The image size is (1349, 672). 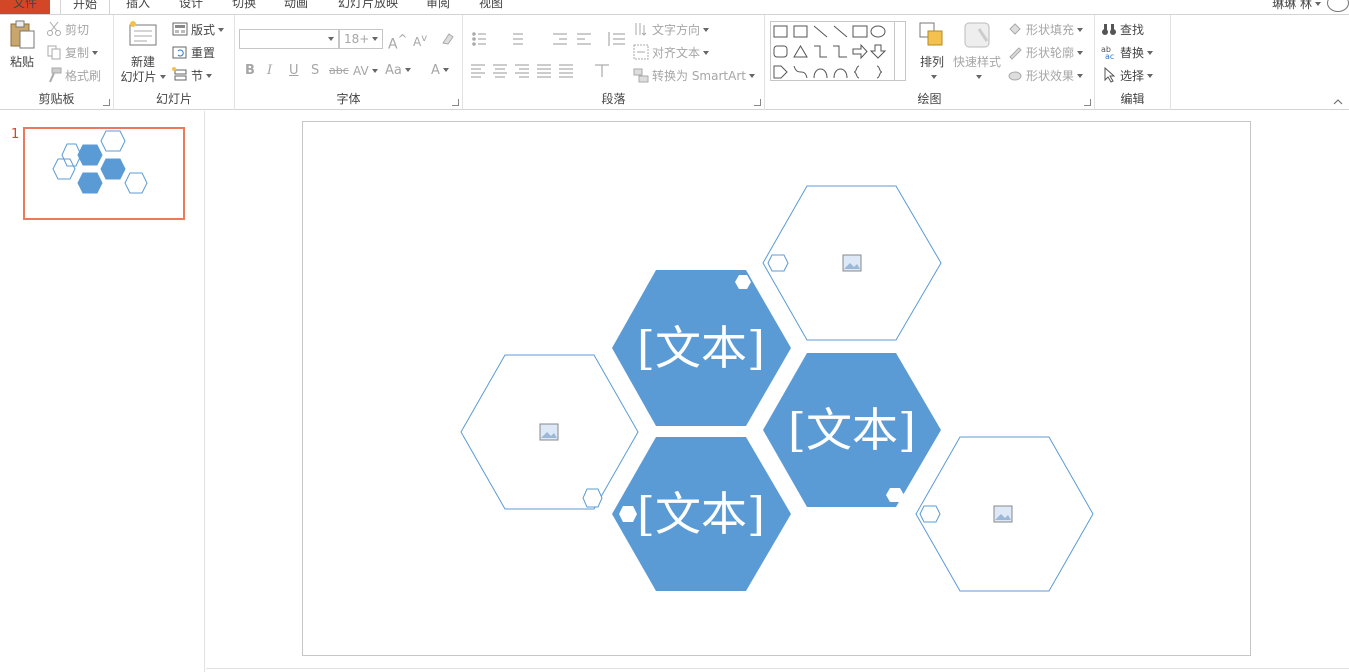 I want to click on strikethrough-button: abc, so click(x=339, y=71).